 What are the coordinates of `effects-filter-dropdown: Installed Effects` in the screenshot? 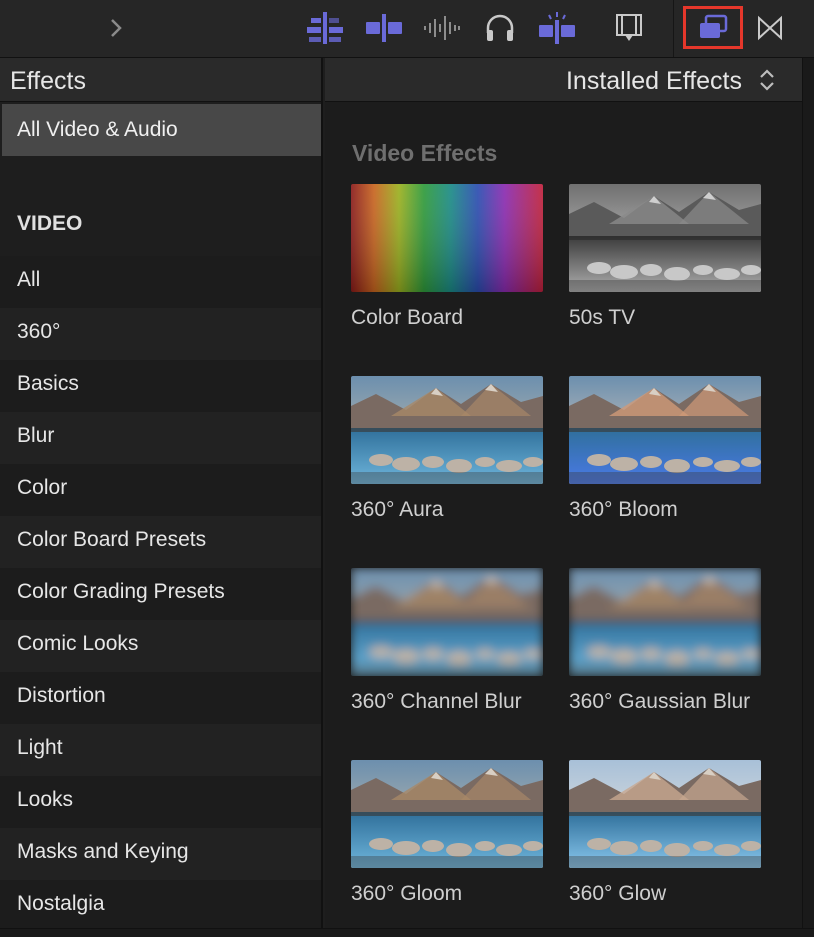 It's located at (563, 80).